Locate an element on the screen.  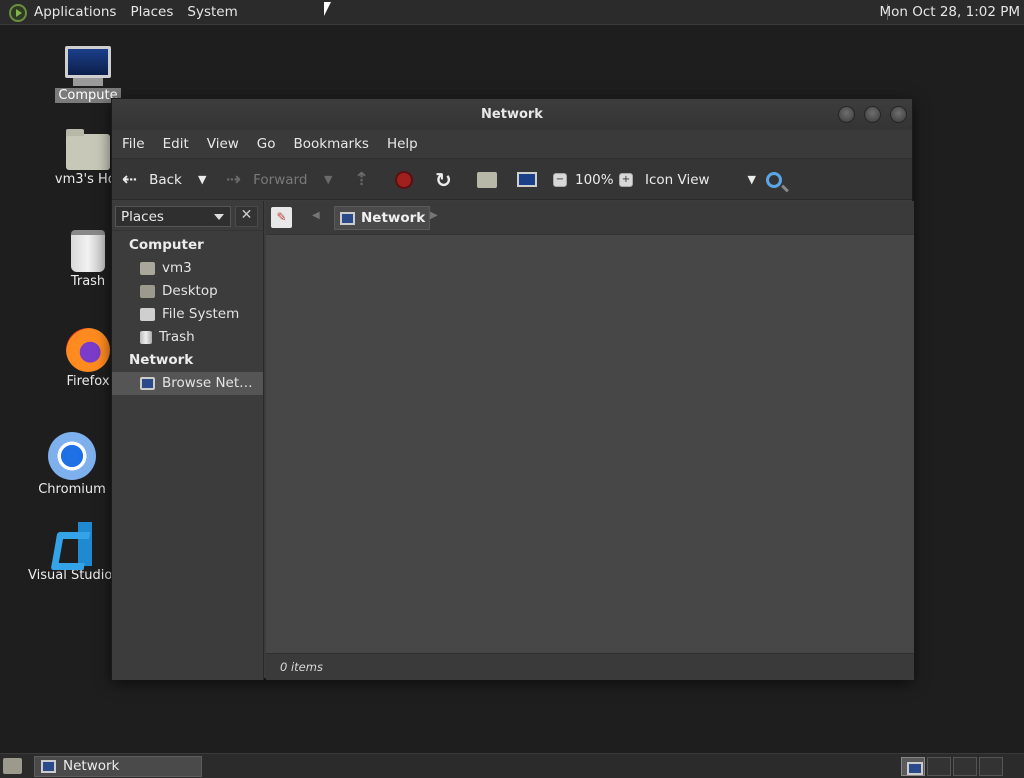
chevron-down-icon is located at coordinates (219, 217).